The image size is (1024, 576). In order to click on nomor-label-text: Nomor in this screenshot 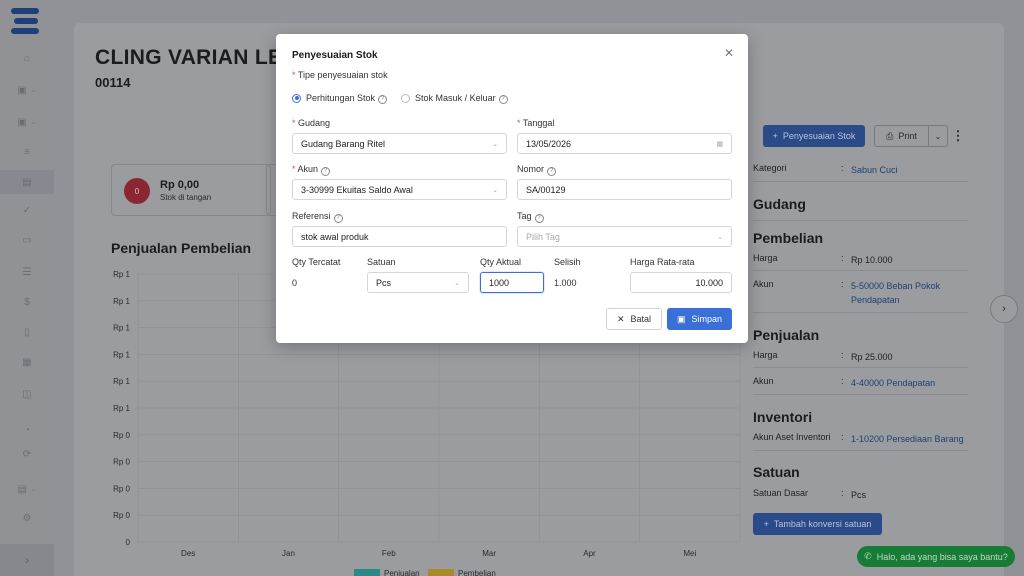, I will do `click(531, 169)`.